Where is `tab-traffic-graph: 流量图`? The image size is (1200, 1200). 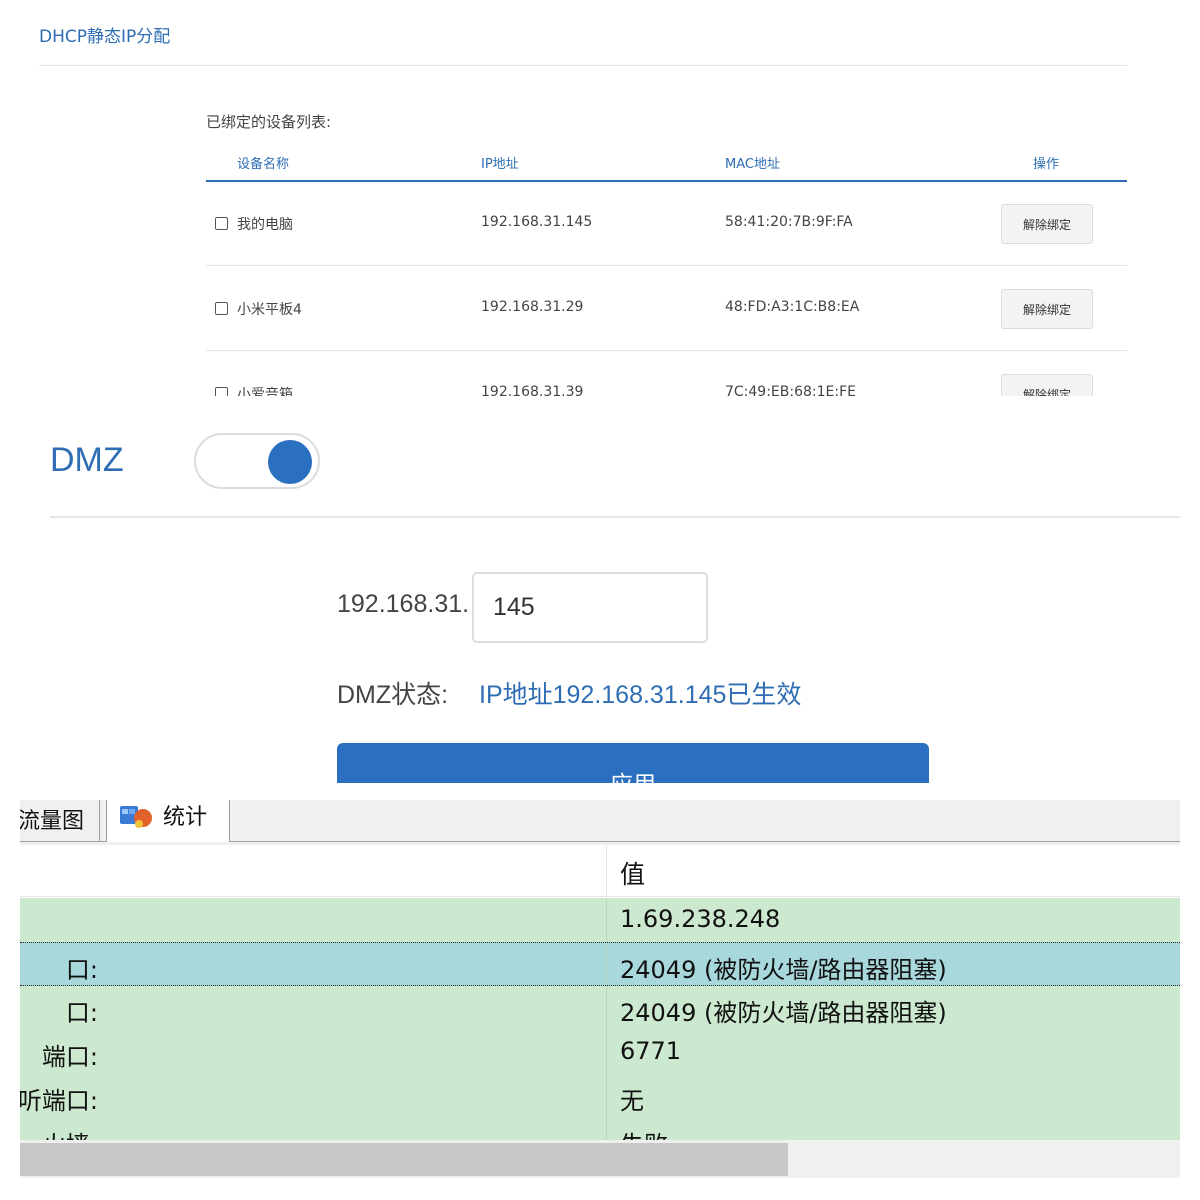
tab-traffic-graph: 流量图 is located at coordinates (60, 820).